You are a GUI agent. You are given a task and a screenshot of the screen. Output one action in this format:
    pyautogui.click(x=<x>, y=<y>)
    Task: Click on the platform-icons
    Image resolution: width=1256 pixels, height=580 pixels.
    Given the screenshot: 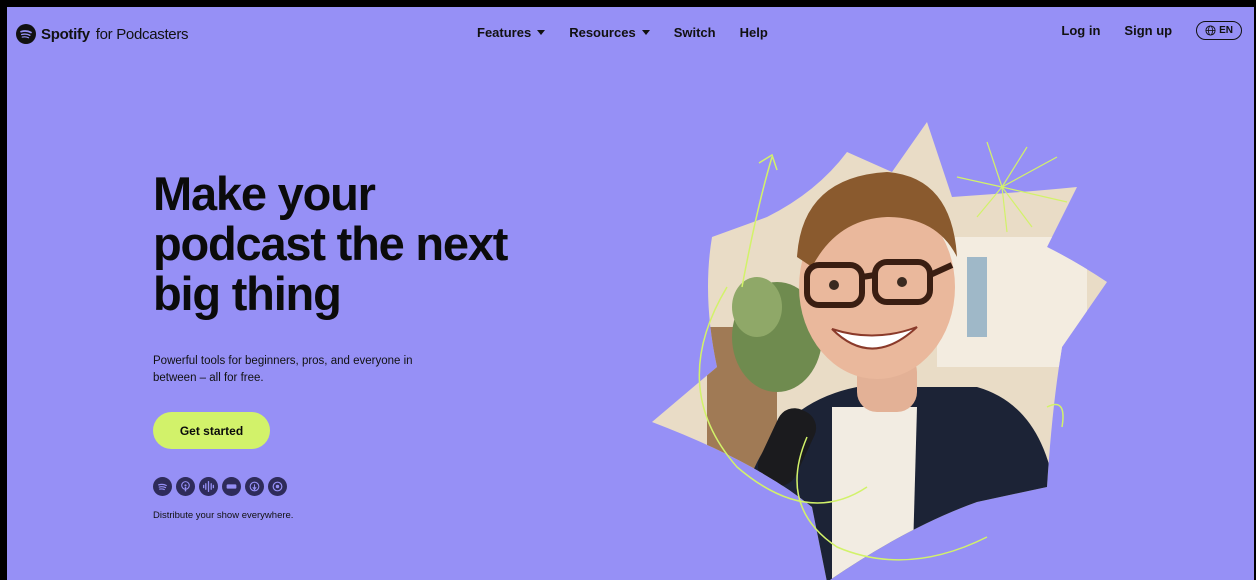 What is the action you would take?
    pyautogui.click(x=220, y=486)
    